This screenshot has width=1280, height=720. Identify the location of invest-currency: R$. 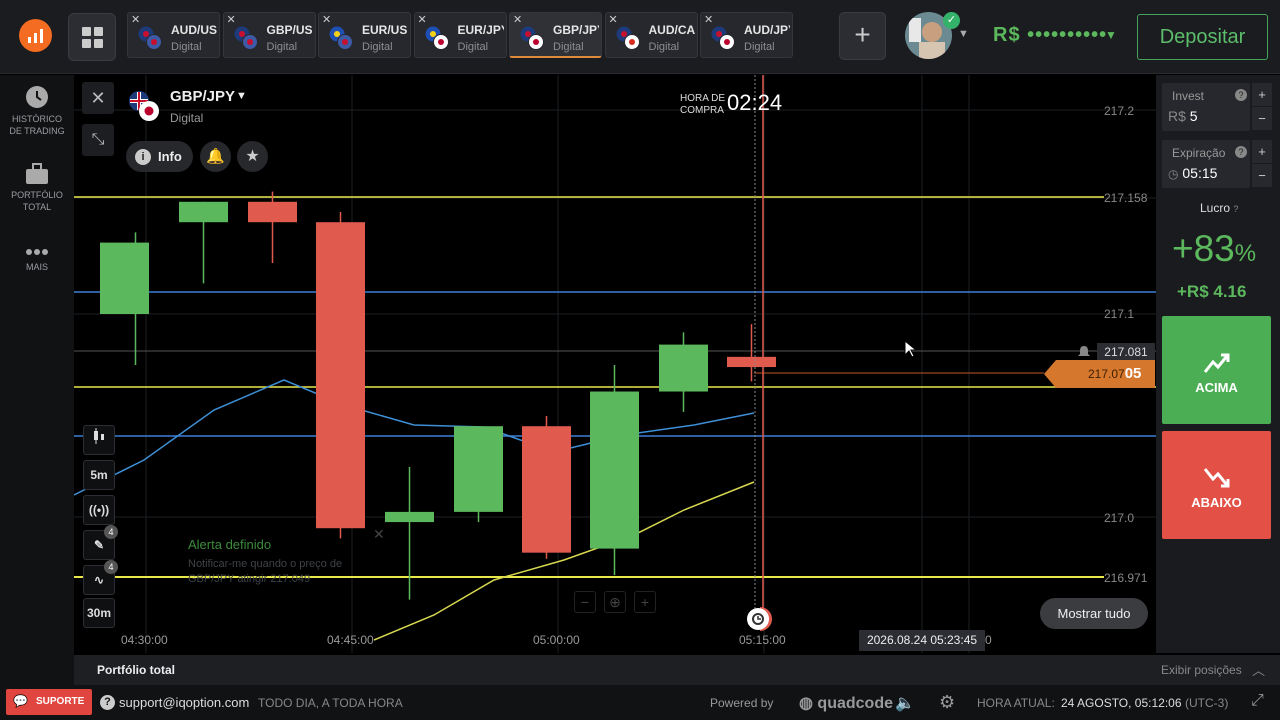
(1177, 116).